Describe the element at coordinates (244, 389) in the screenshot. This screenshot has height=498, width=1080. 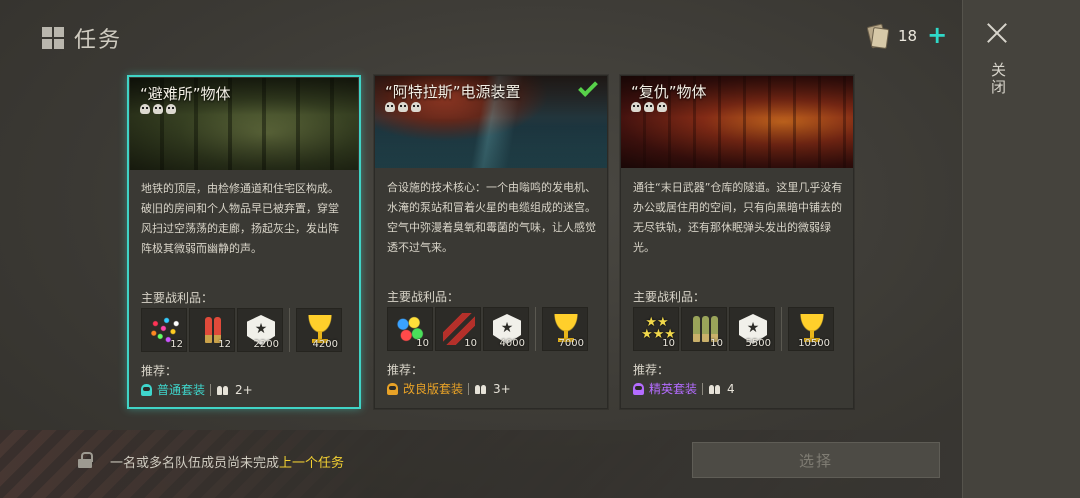
I see `party-size: 2+` at that location.